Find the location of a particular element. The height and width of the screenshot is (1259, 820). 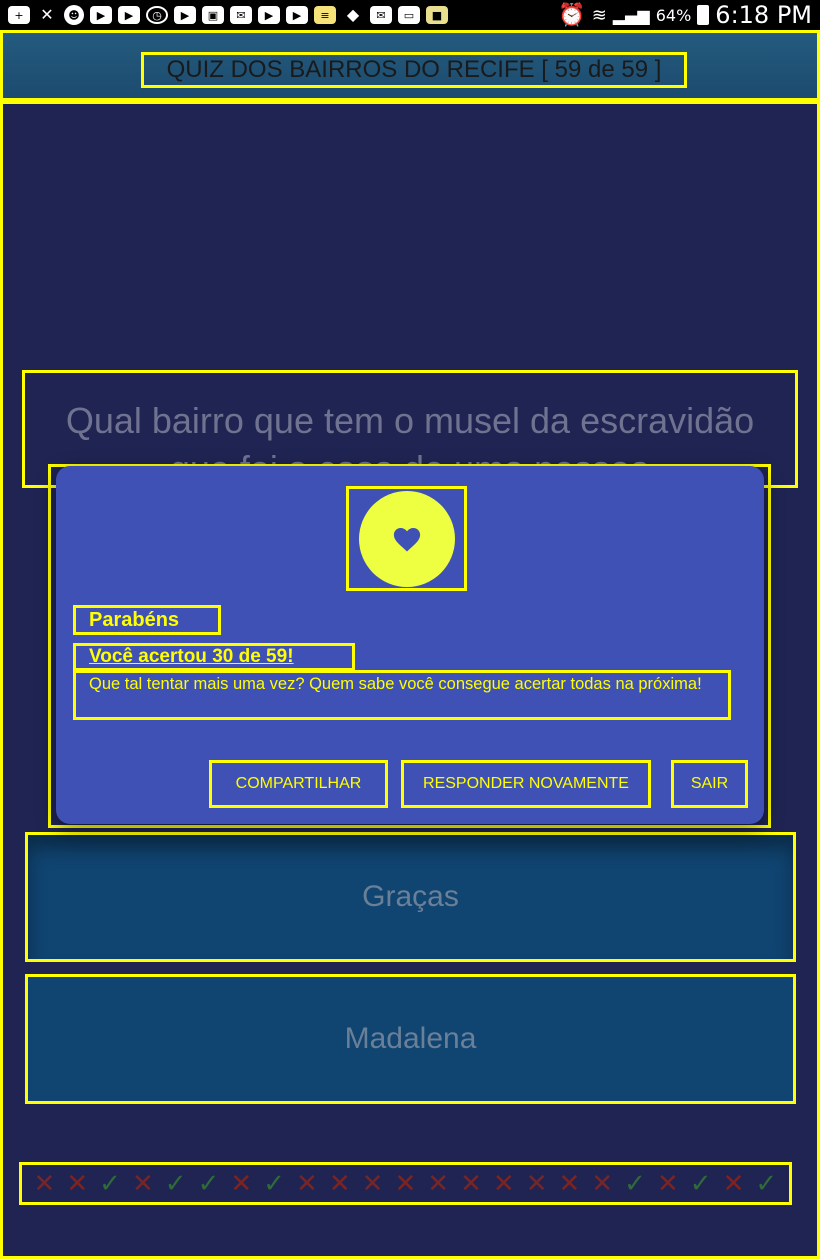

clock: 6:18 PM is located at coordinates (763, 15).